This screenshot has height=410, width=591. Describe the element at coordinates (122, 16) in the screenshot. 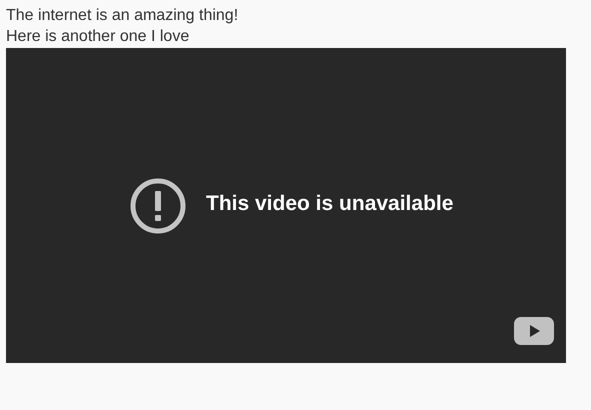

I see `paragraph: The internet is an amazing thing!` at that location.